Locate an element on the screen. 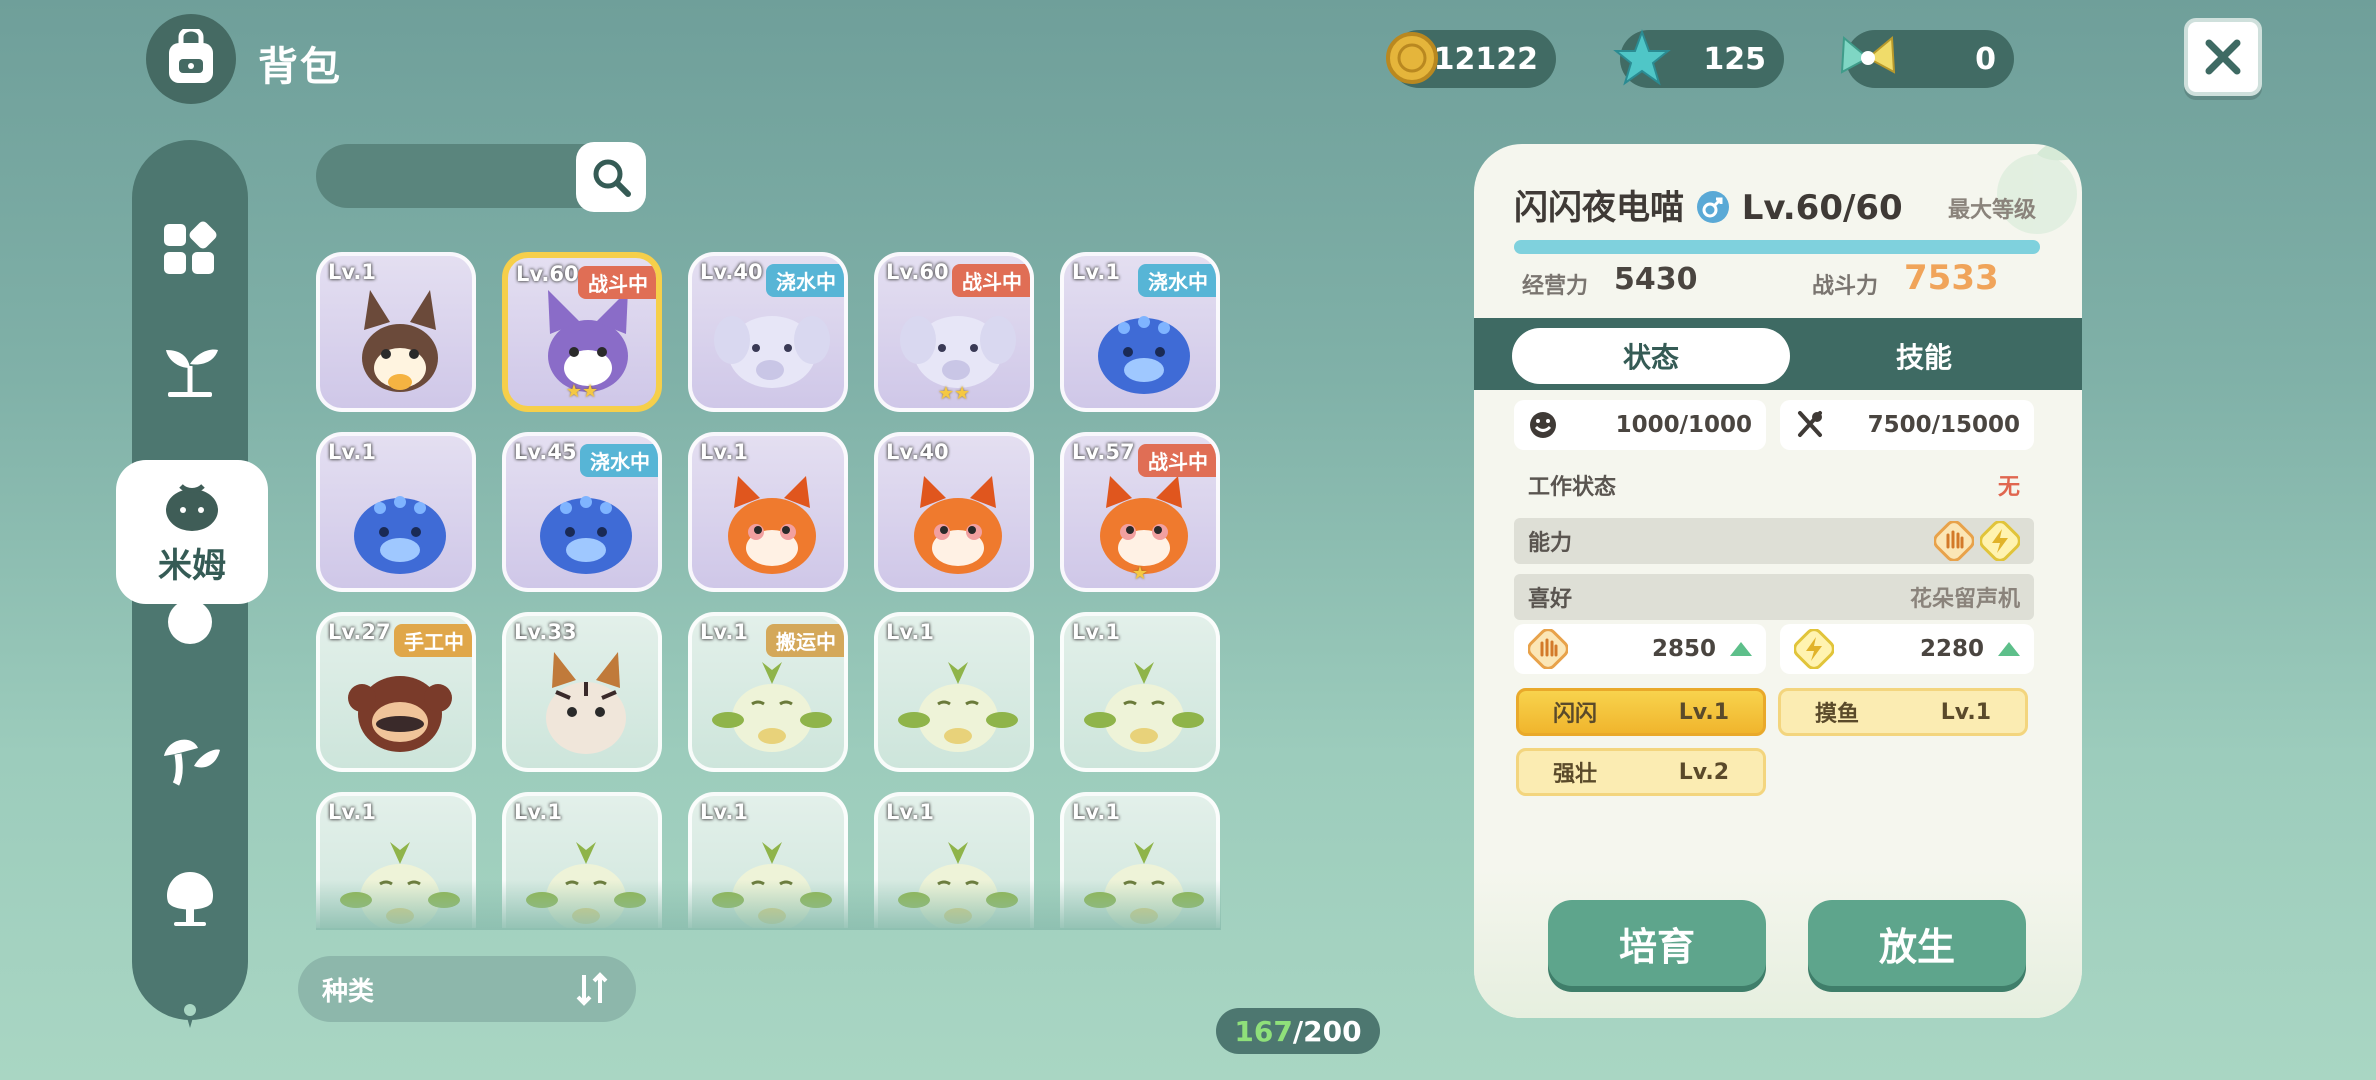 This screenshot has height=1080, width=2376. work-stat-lightning-value: 2280 is located at coordinates (1951, 649).